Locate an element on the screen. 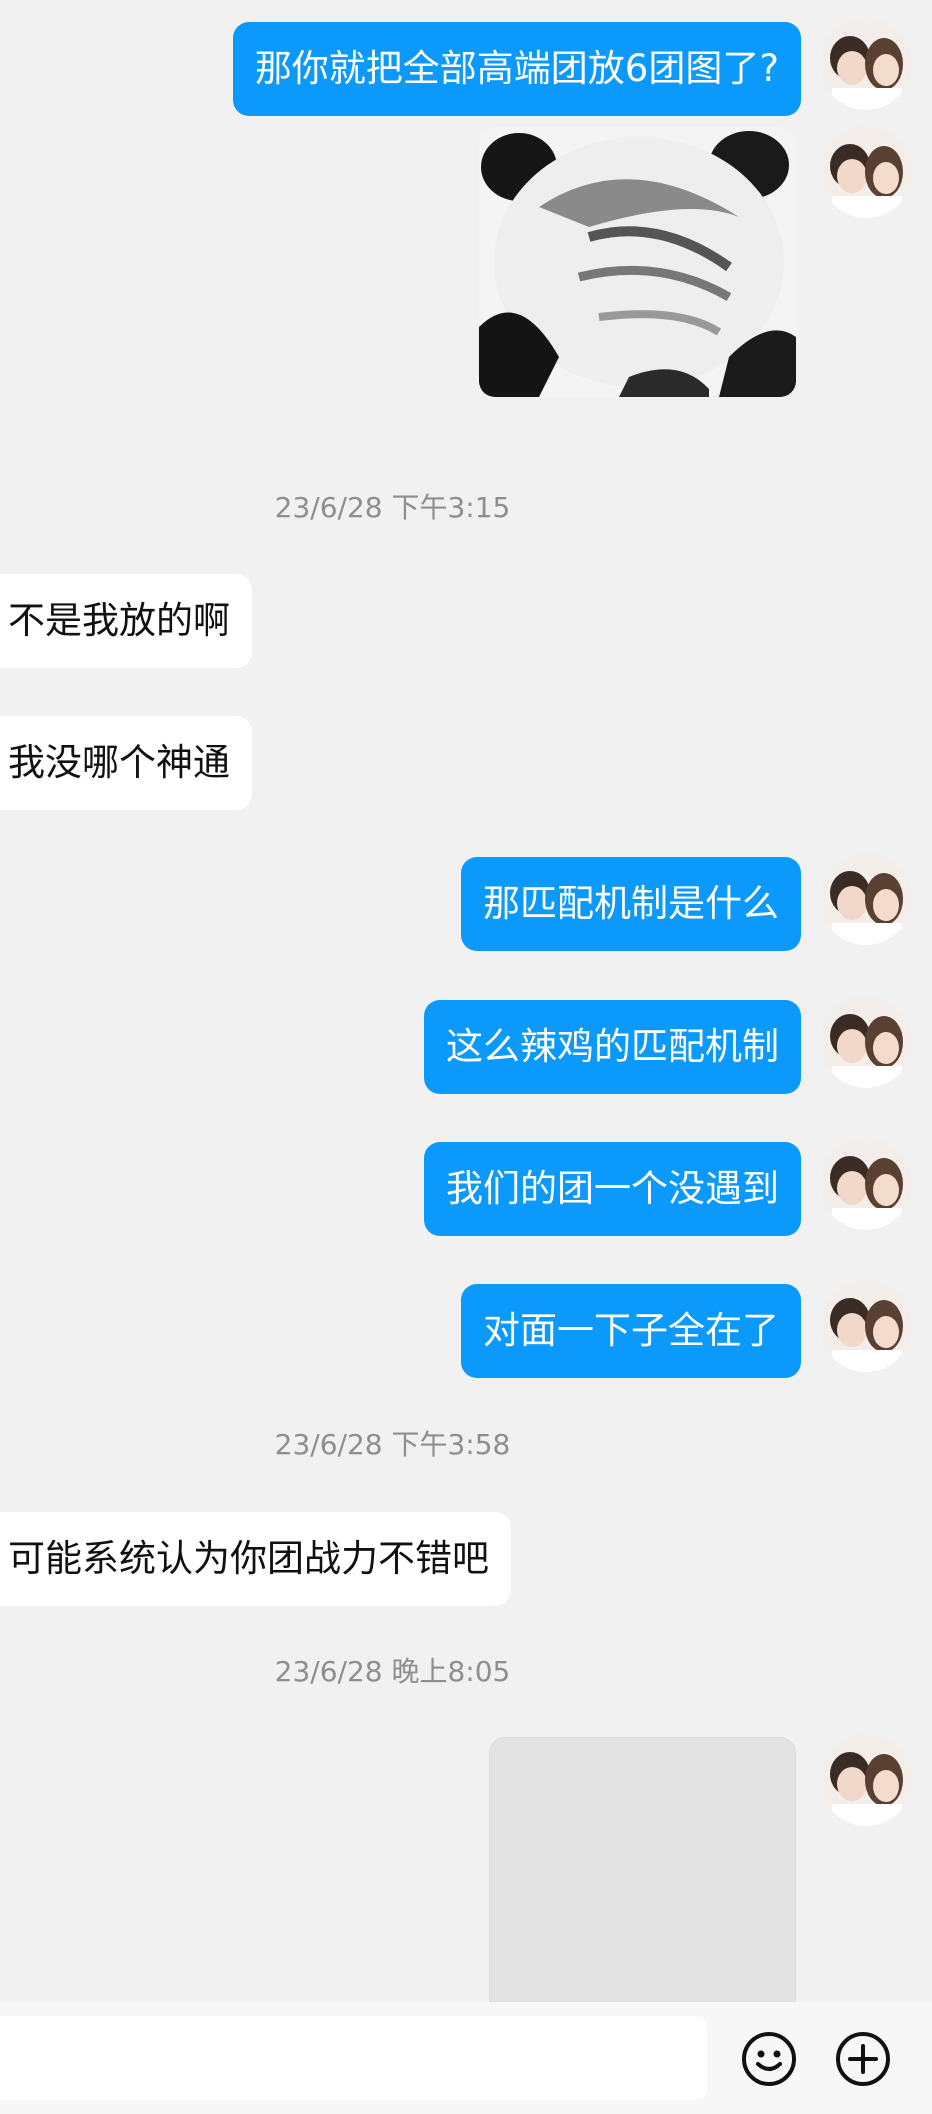 The image size is (932, 2114). message-row: 我没哪个神通 is located at coordinates (466, 763).